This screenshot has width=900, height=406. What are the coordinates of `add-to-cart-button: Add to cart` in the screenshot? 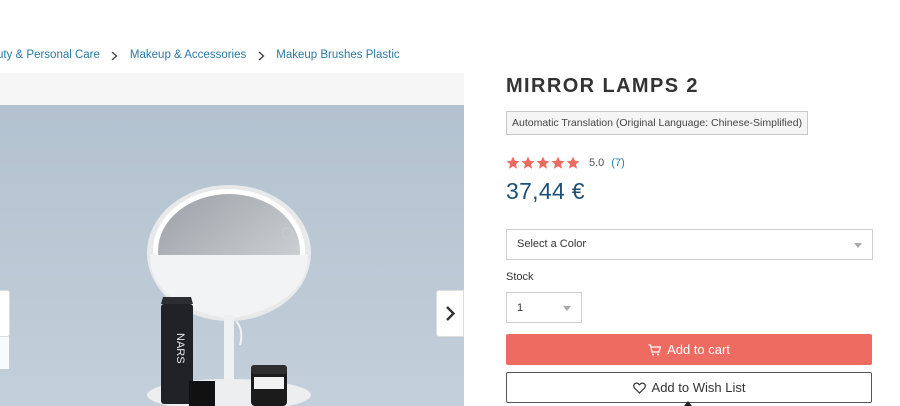 It's located at (689, 349).